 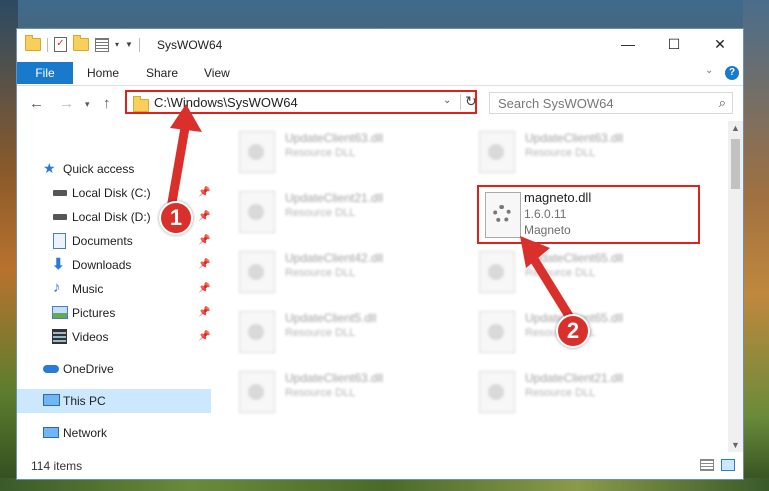 I want to click on refresh-icon: ↻, so click(x=471, y=101).